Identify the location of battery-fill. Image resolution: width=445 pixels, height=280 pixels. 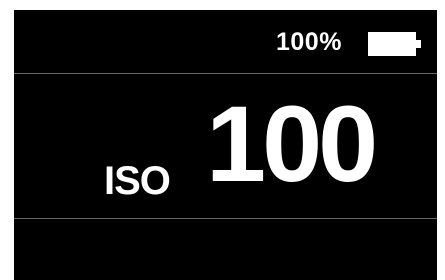
(392, 44).